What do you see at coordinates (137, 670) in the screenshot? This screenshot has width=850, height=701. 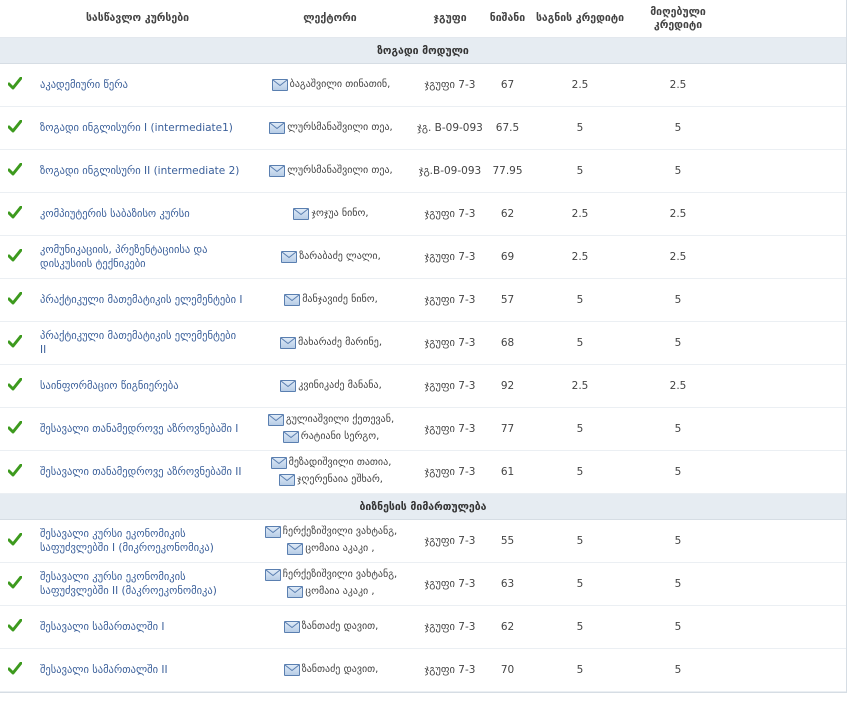 I see `course-name: შესავალი სამართალში II` at bounding box center [137, 670].